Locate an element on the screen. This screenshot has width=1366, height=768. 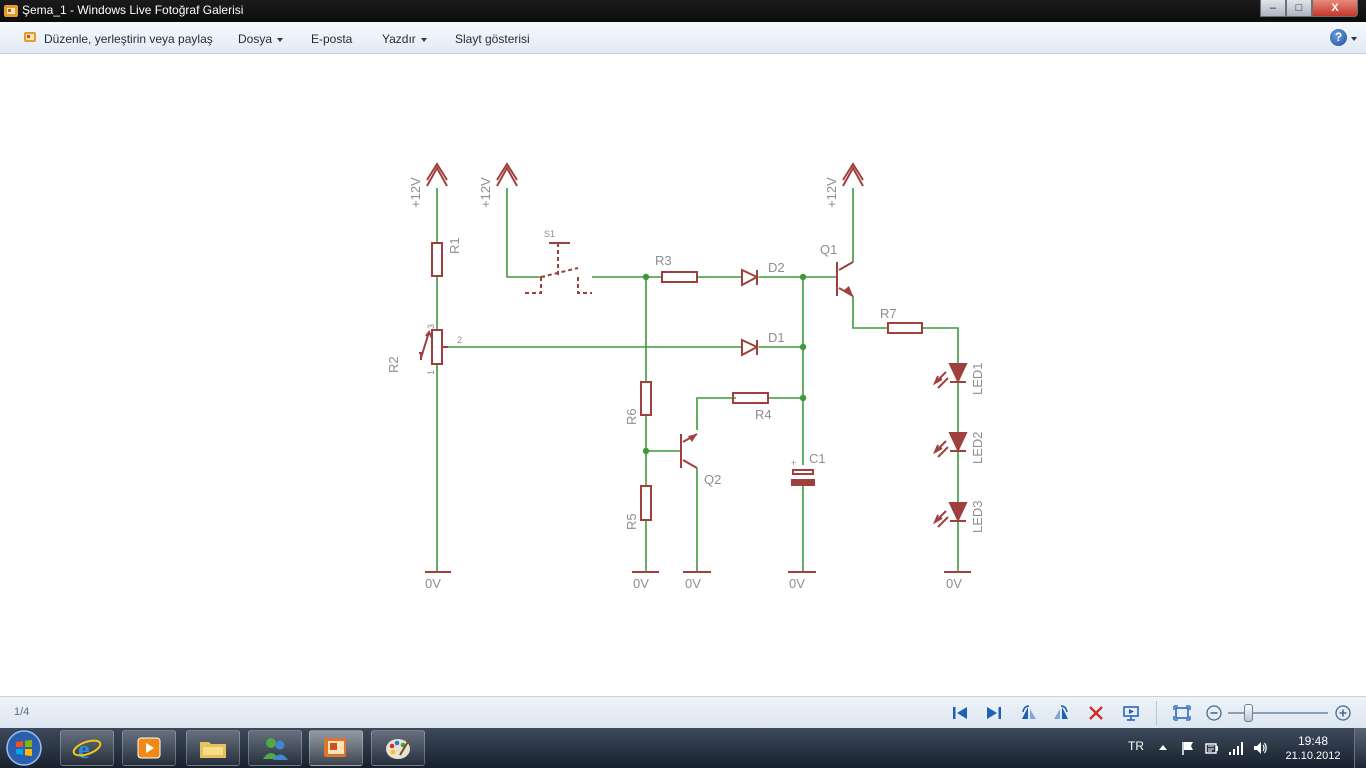
power-icon is located at coordinates (1212, 748).